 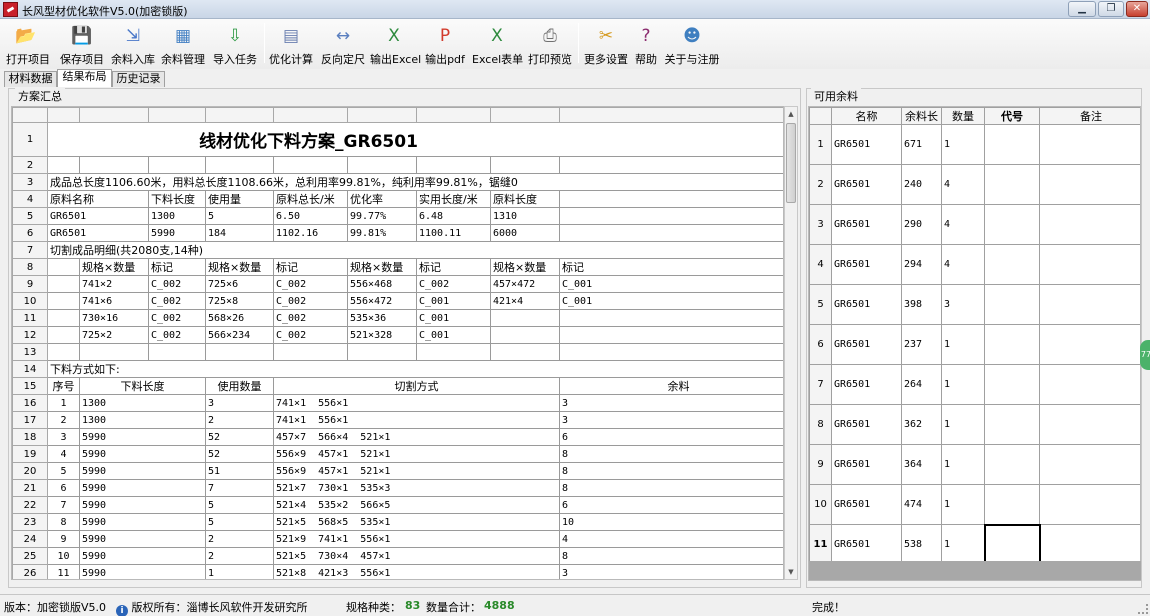 What do you see at coordinates (1012, 116) in the screenshot?
I see `remnant-header-cell: 代号` at bounding box center [1012, 116].